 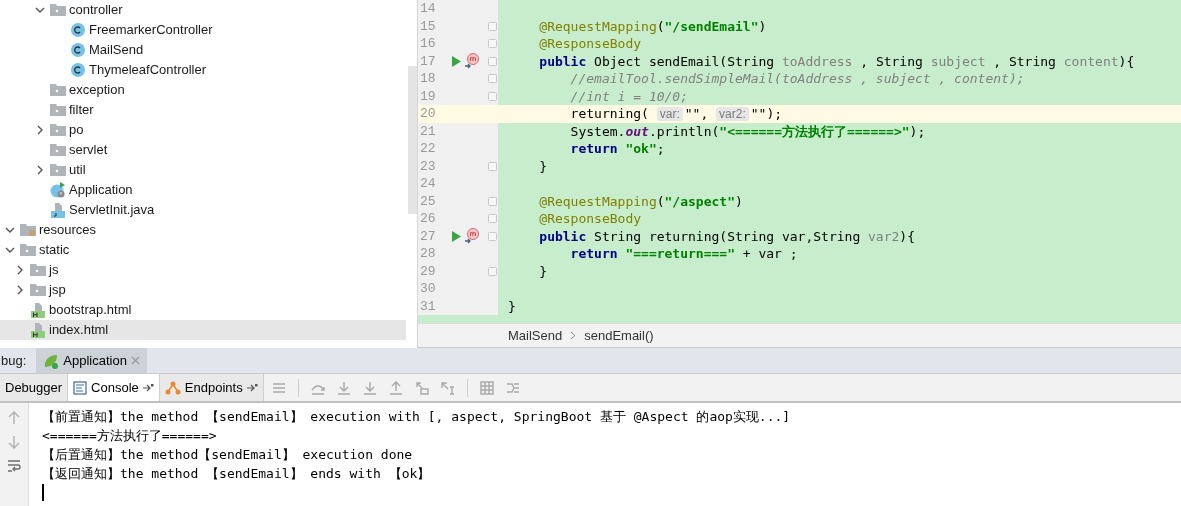 What do you see at coordinates (428, 131) in the screenshot?
I see `line-number: 21` at bounding box center [428, 131].